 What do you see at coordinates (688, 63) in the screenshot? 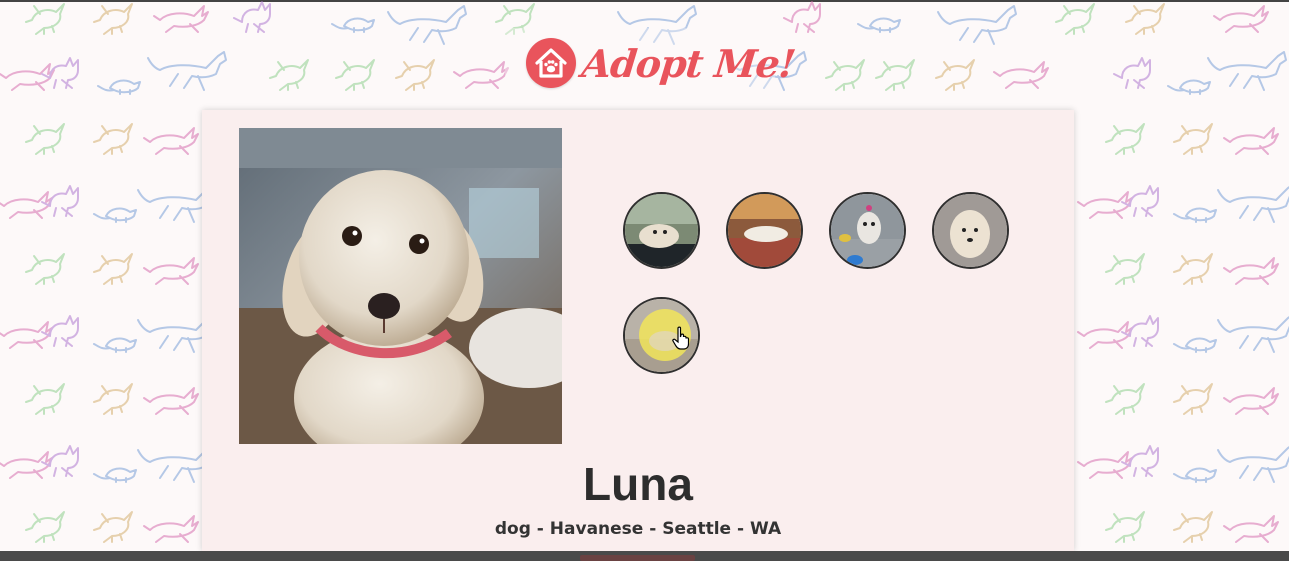
I see `logo-text: Adopt Me!` at bounding box center [688, 63].